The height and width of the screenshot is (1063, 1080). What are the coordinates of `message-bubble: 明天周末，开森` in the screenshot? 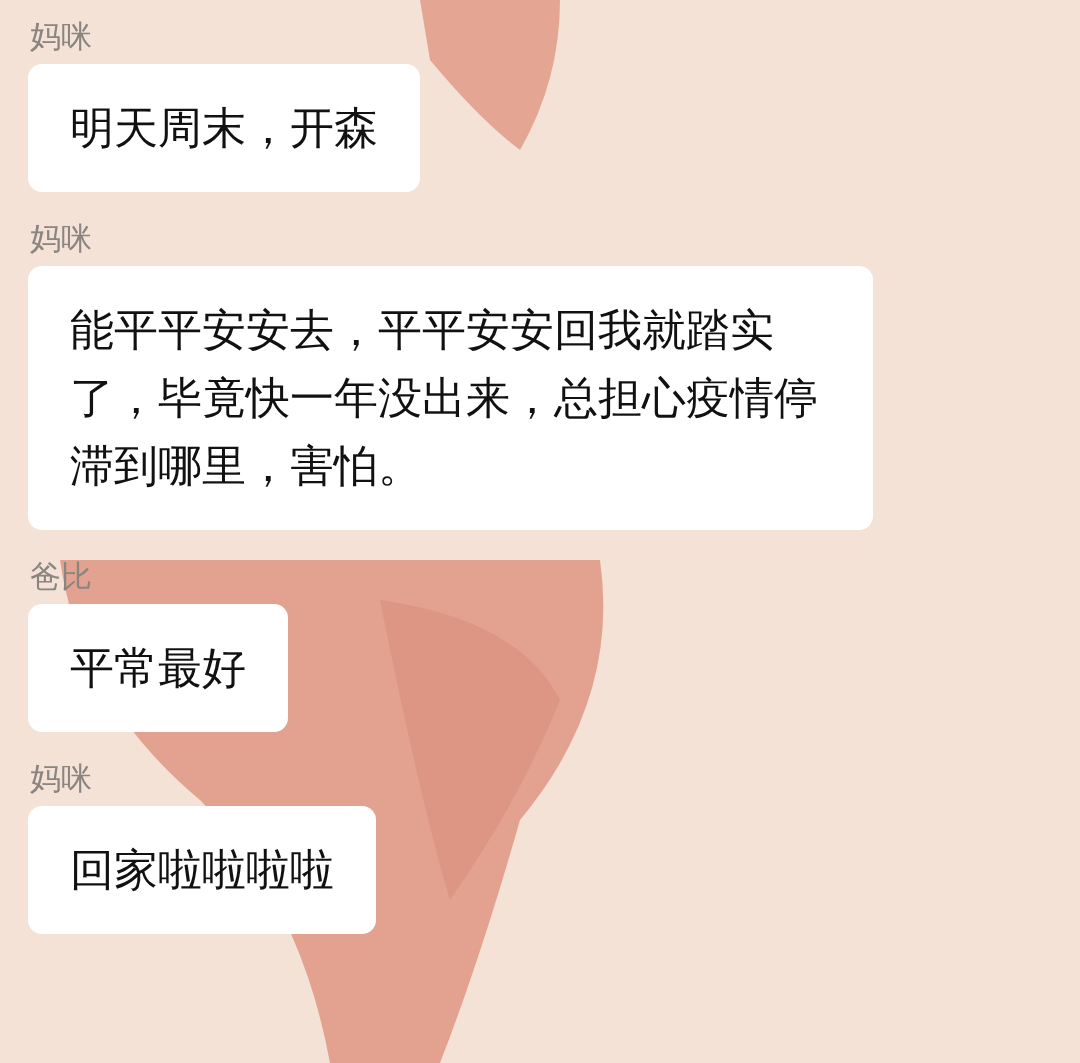 It's located at (224, 128).